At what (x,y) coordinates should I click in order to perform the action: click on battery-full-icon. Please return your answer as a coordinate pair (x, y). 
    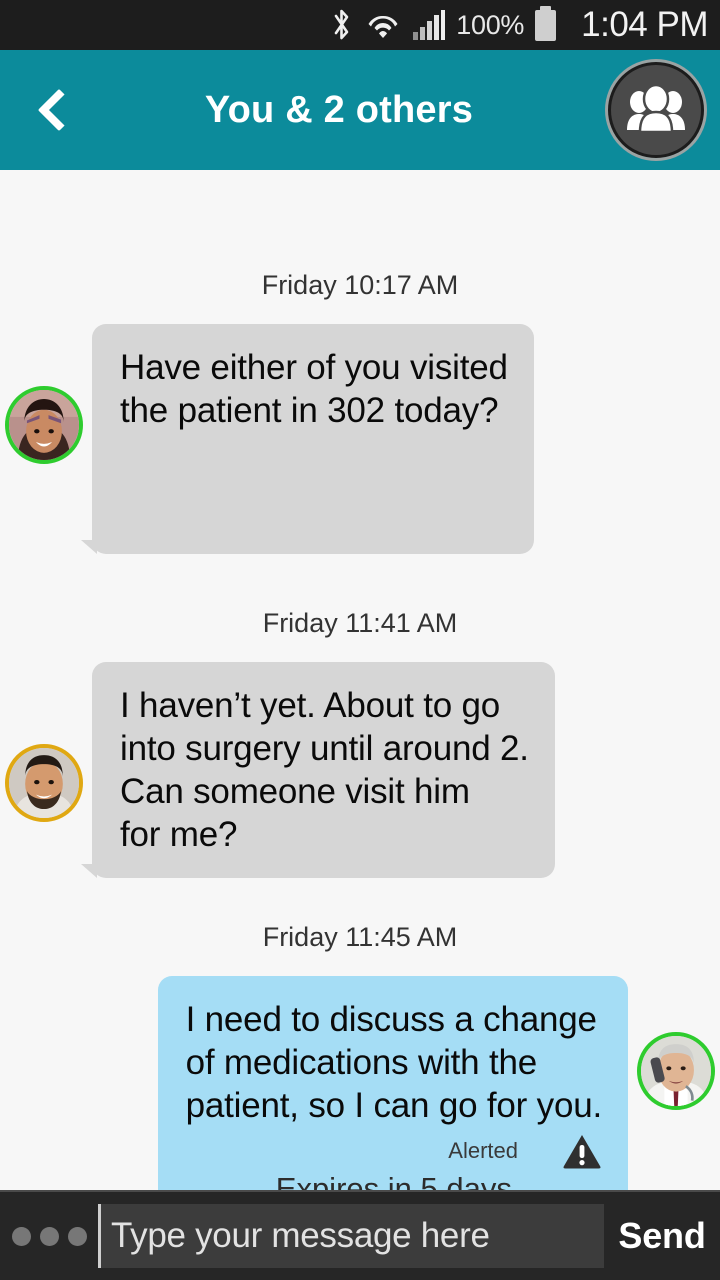
    Looking at the image, I should click on (546, 23).